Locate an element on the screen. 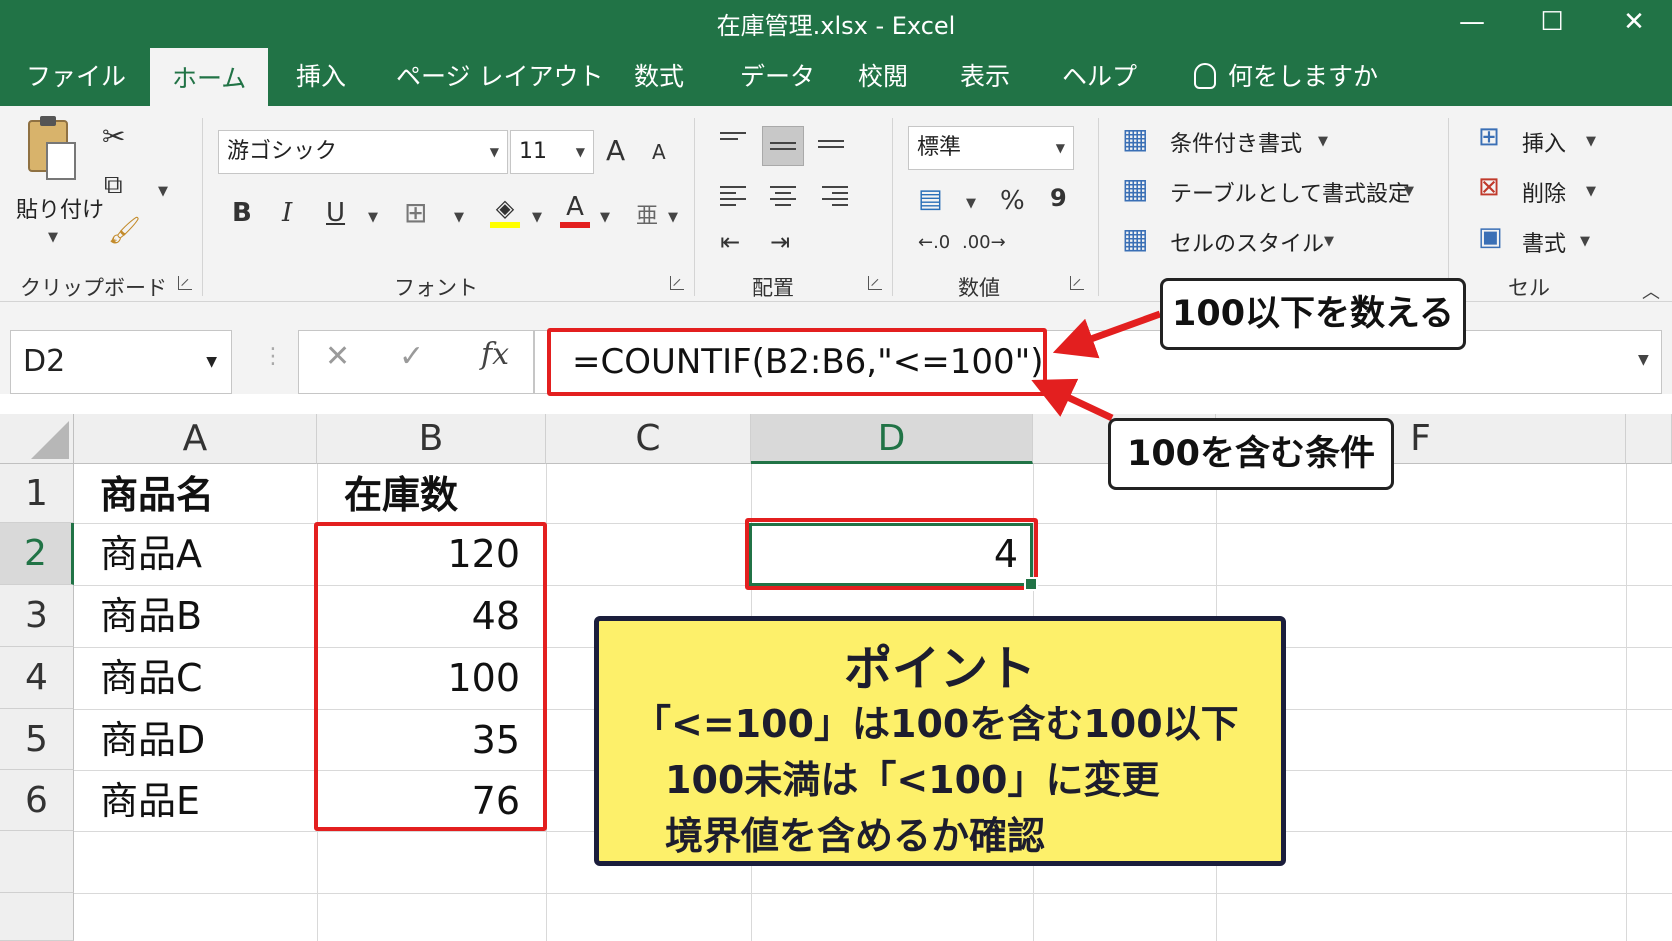  point-line-3: 境界値を含めるか確認 is located at coordinates (855, 836).